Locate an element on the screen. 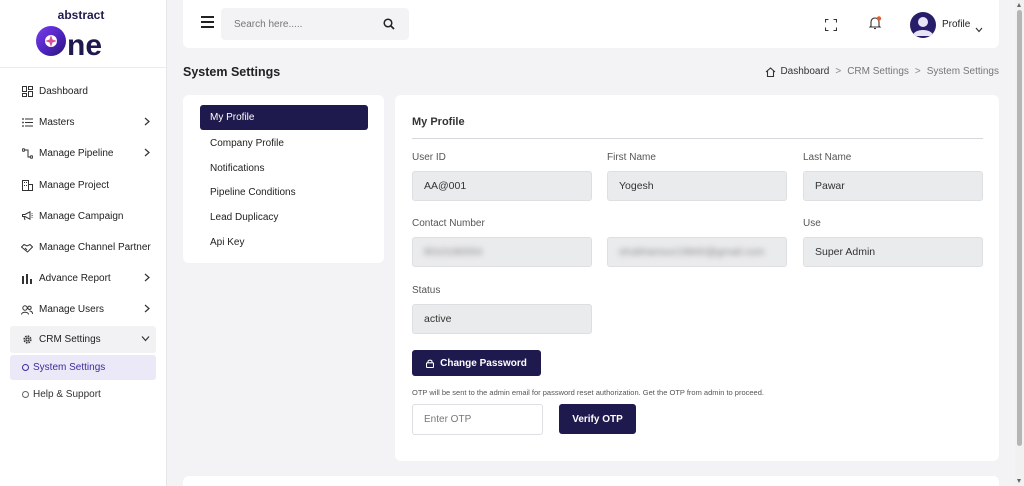 The height and width of the screenshot is (486, 1024). sidebar-item-label: Dashboard is located at coordinates (63, 92).